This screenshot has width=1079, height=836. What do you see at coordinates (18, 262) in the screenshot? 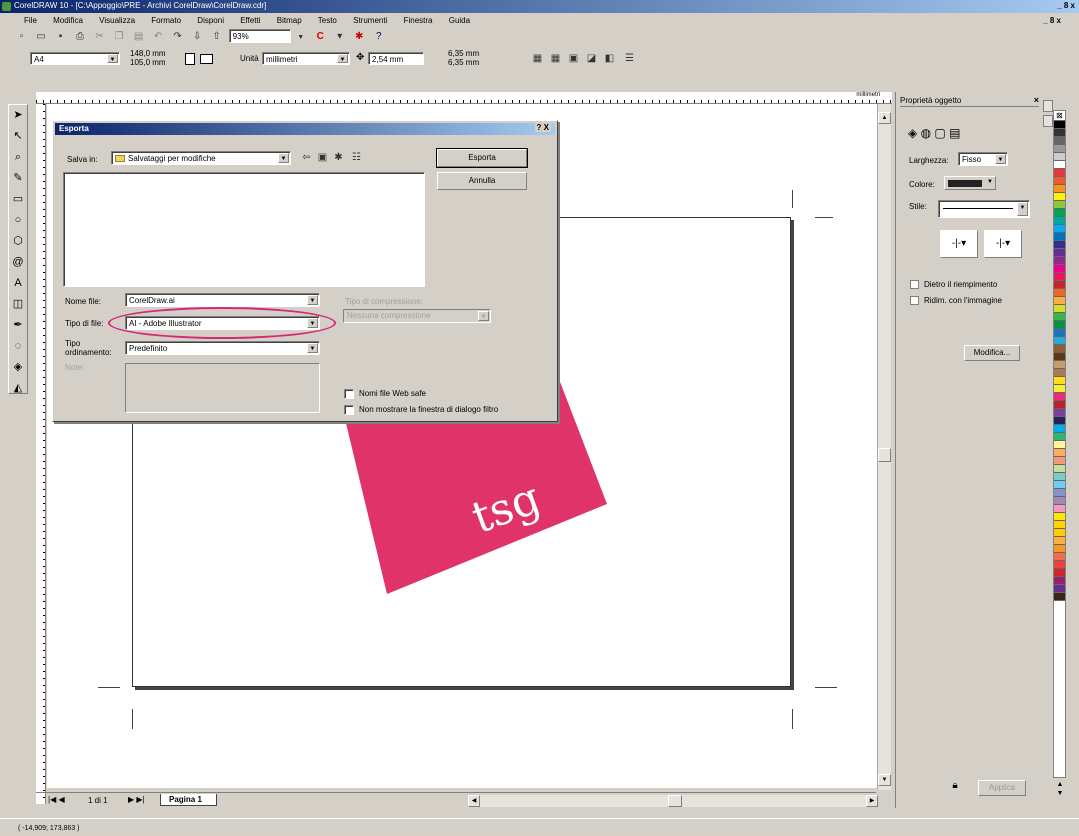
I see `spiral-tool-icon: @` at bounding box center [18, 262].